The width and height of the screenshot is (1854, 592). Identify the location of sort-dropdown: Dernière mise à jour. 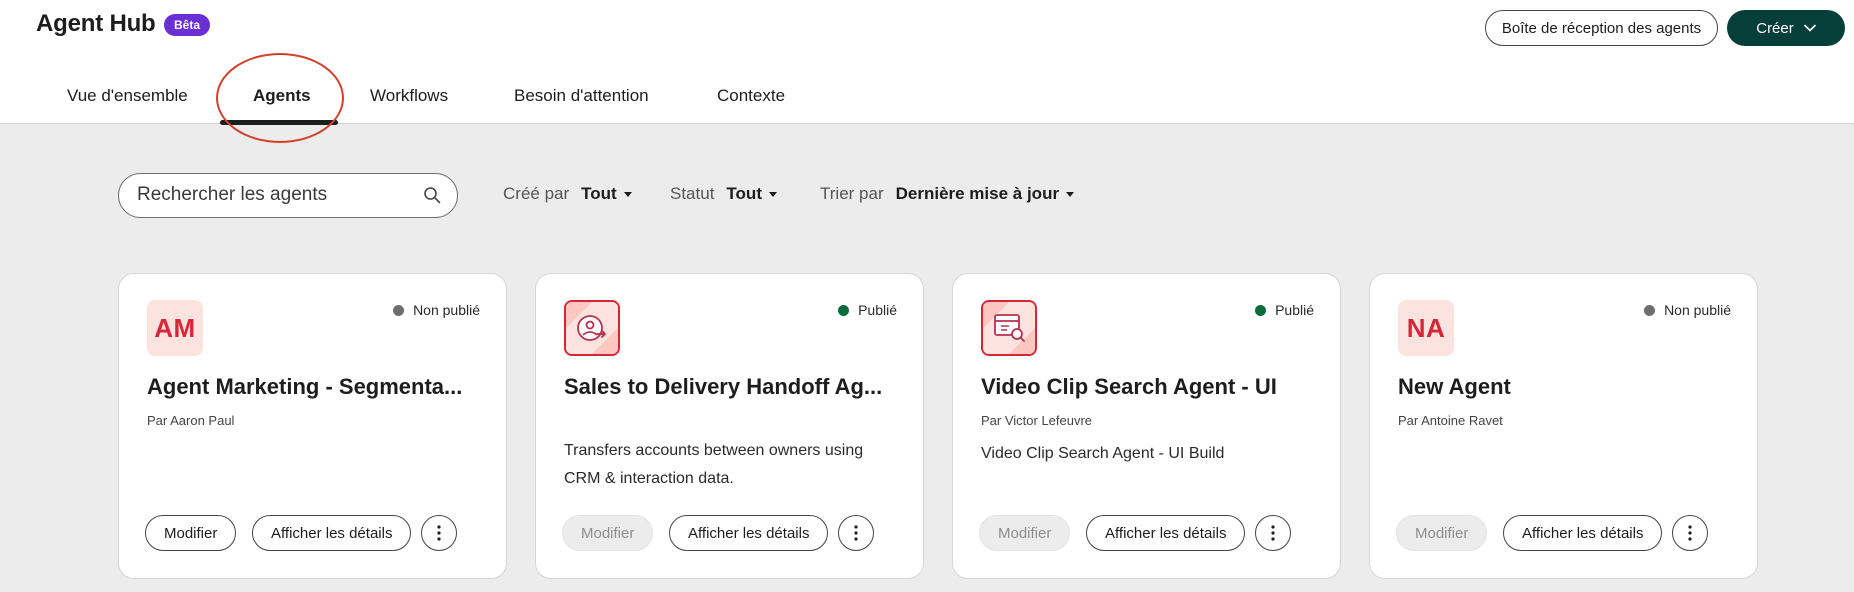
(985, 194).